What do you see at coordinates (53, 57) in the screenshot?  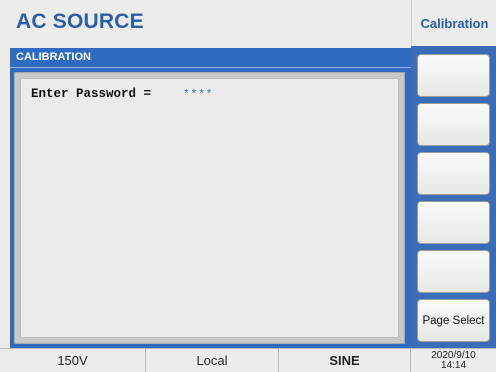 I see `panel-title: CALIBRATION` at bounding box center [53, 57].